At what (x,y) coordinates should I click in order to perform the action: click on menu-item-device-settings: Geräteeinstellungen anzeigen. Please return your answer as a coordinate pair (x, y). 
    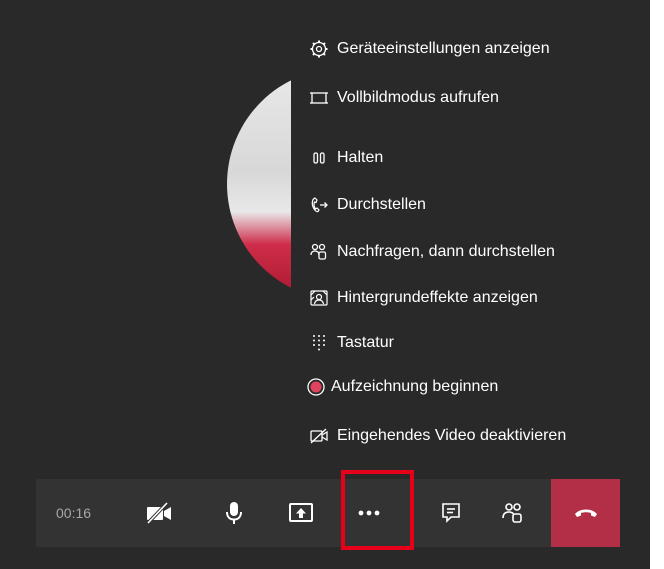
    Looking at the image, I should click on (456, 49).